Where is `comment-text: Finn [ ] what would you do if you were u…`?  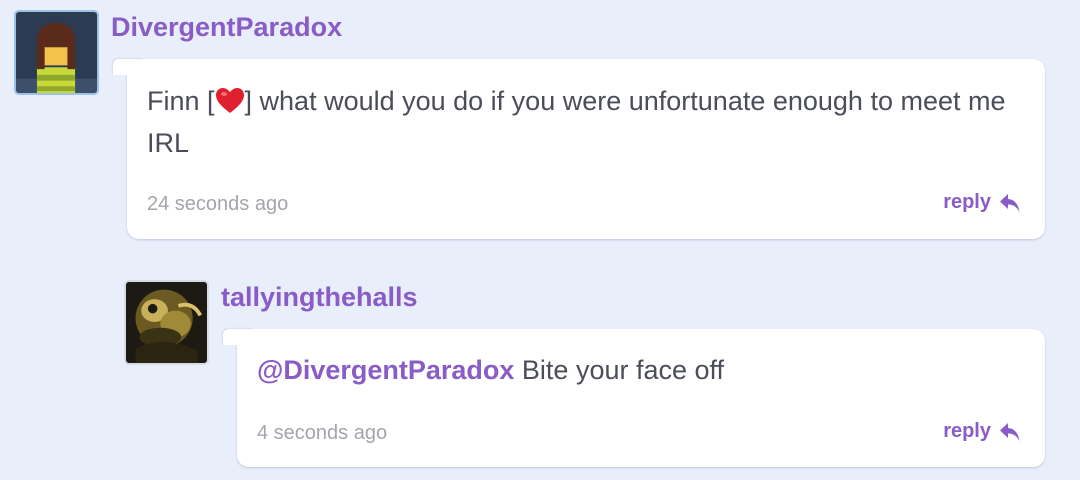 comment-text: Finn [ ] what would you do if you were u… is located at coordinates (592, 122).